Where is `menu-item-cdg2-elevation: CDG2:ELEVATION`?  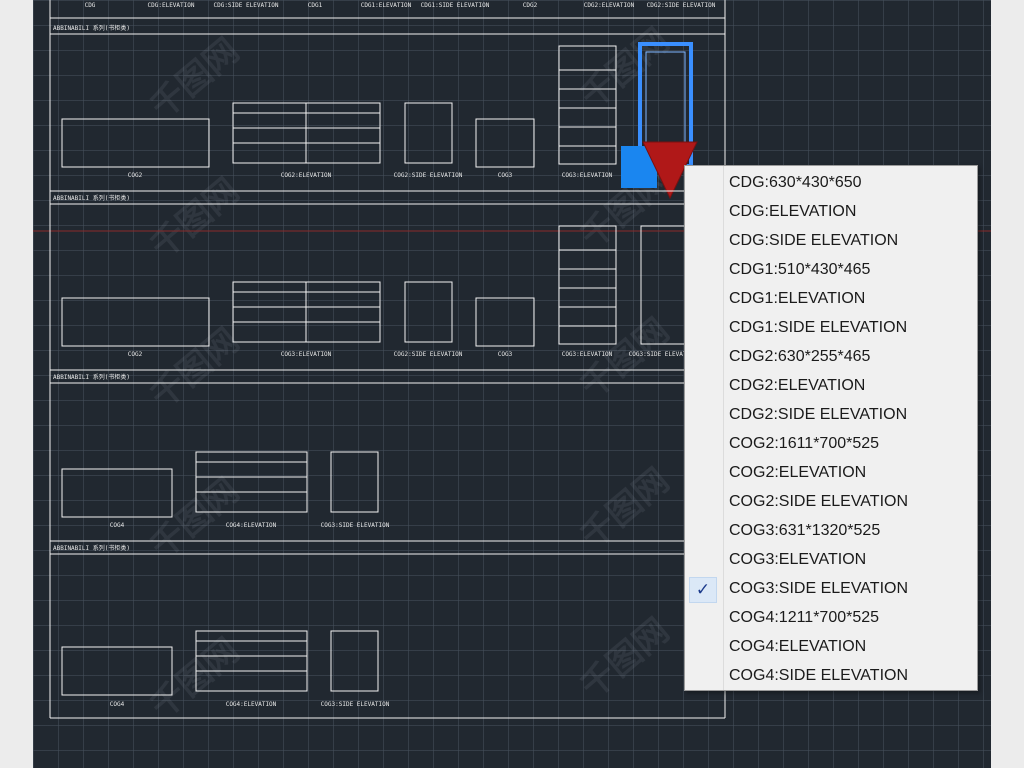
menu-item-cdg2-elevation: CDG2:ELEVATION is located at coordinates (831, 386).